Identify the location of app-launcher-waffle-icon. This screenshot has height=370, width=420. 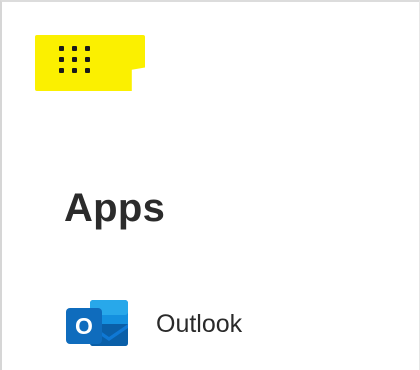
(79, 62).